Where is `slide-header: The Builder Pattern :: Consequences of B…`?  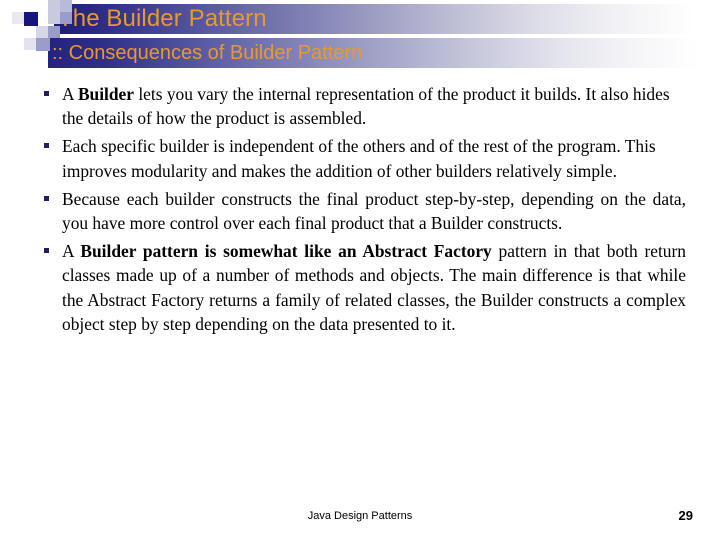
slide-header: The Builder Pattern :: Consequences of B… is located at coordinates (360, 37).